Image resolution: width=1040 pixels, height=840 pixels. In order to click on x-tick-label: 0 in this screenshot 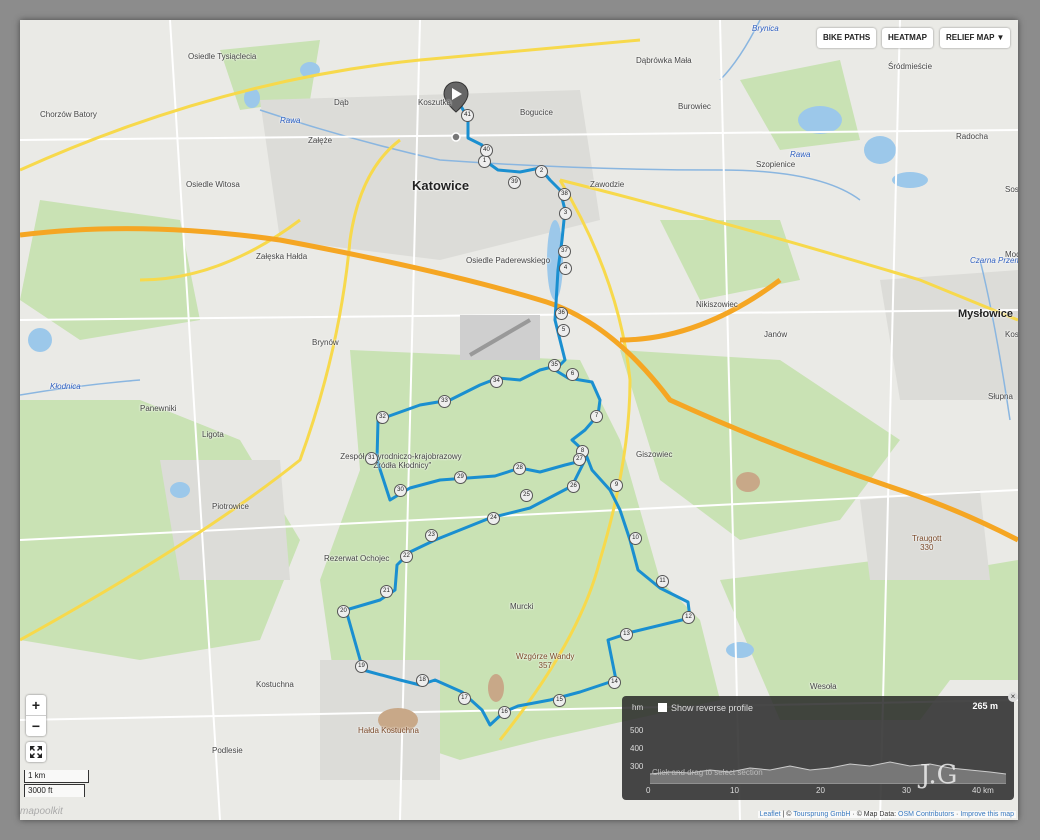, I will do `click(648, 790)`.